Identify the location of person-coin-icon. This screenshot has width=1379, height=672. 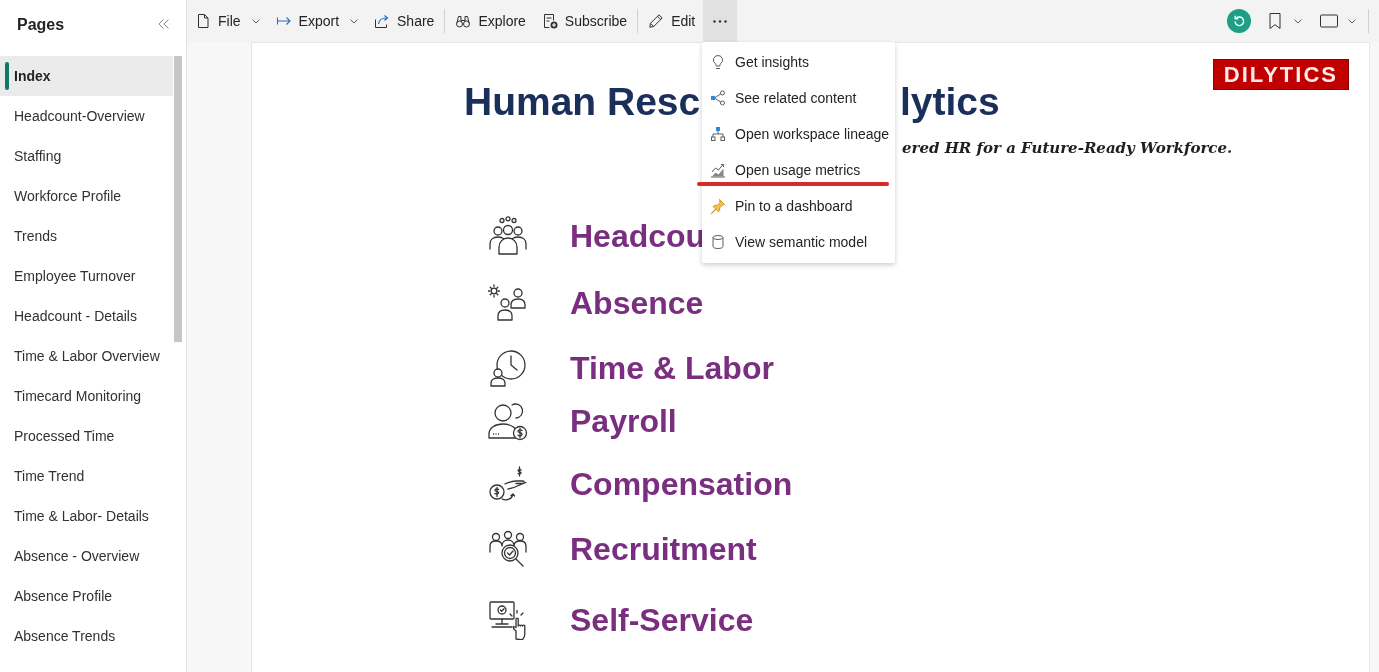
(508, 421).